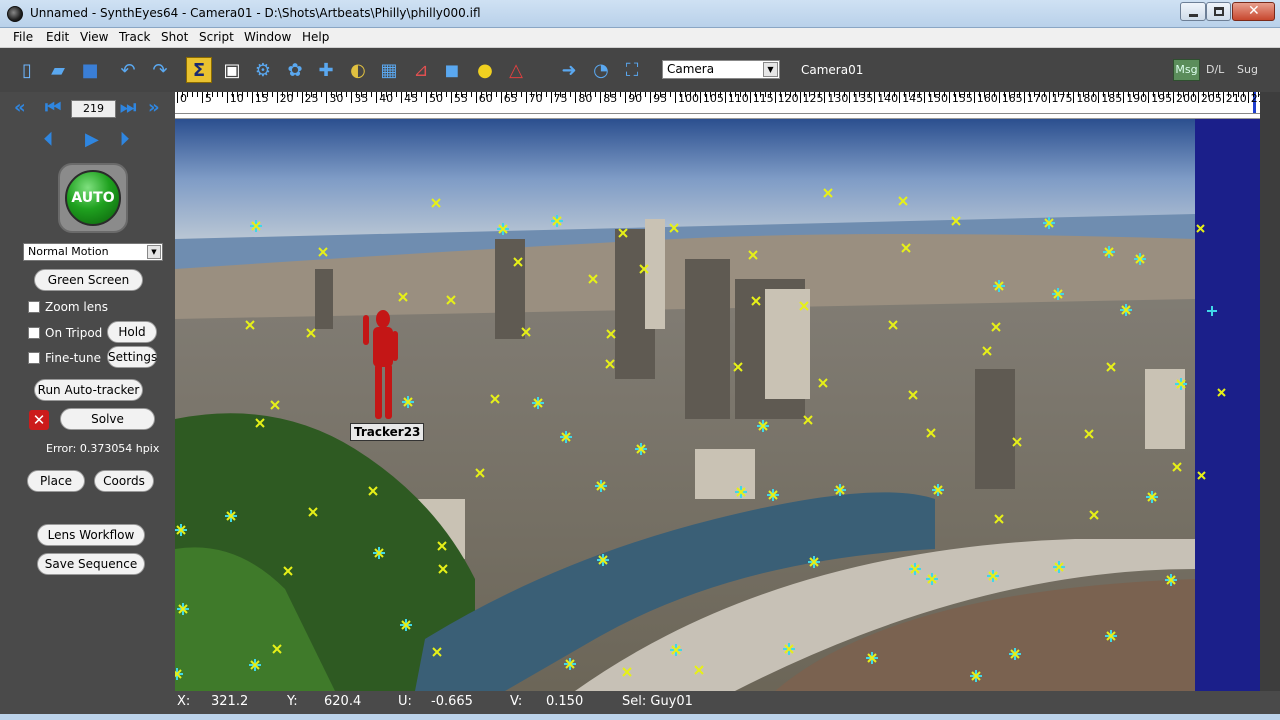  Describe the element at coordinates (128, 70) in the screenshot. I see `undo-icon: ↶` at that location.